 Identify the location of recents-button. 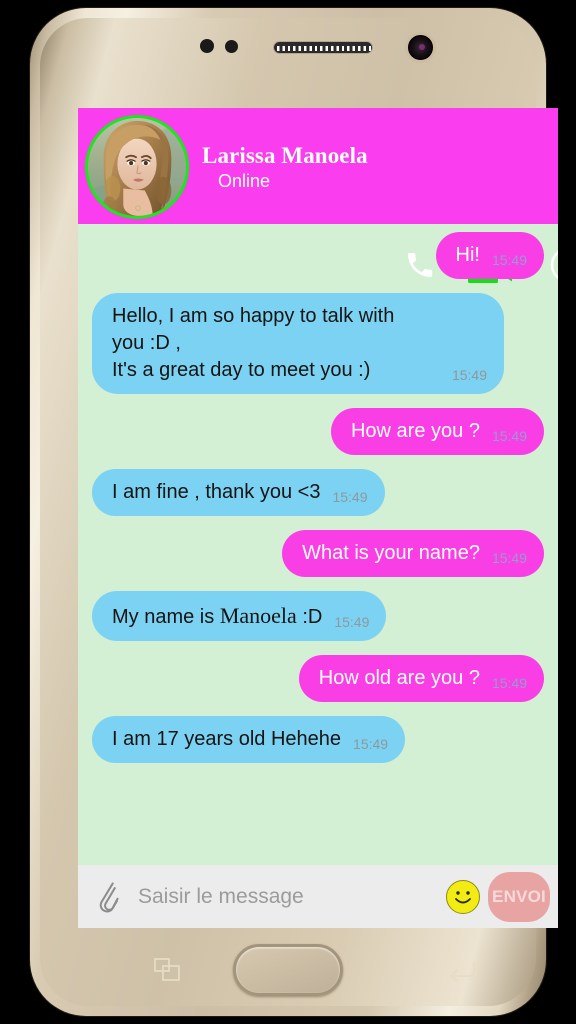
(168, 970).